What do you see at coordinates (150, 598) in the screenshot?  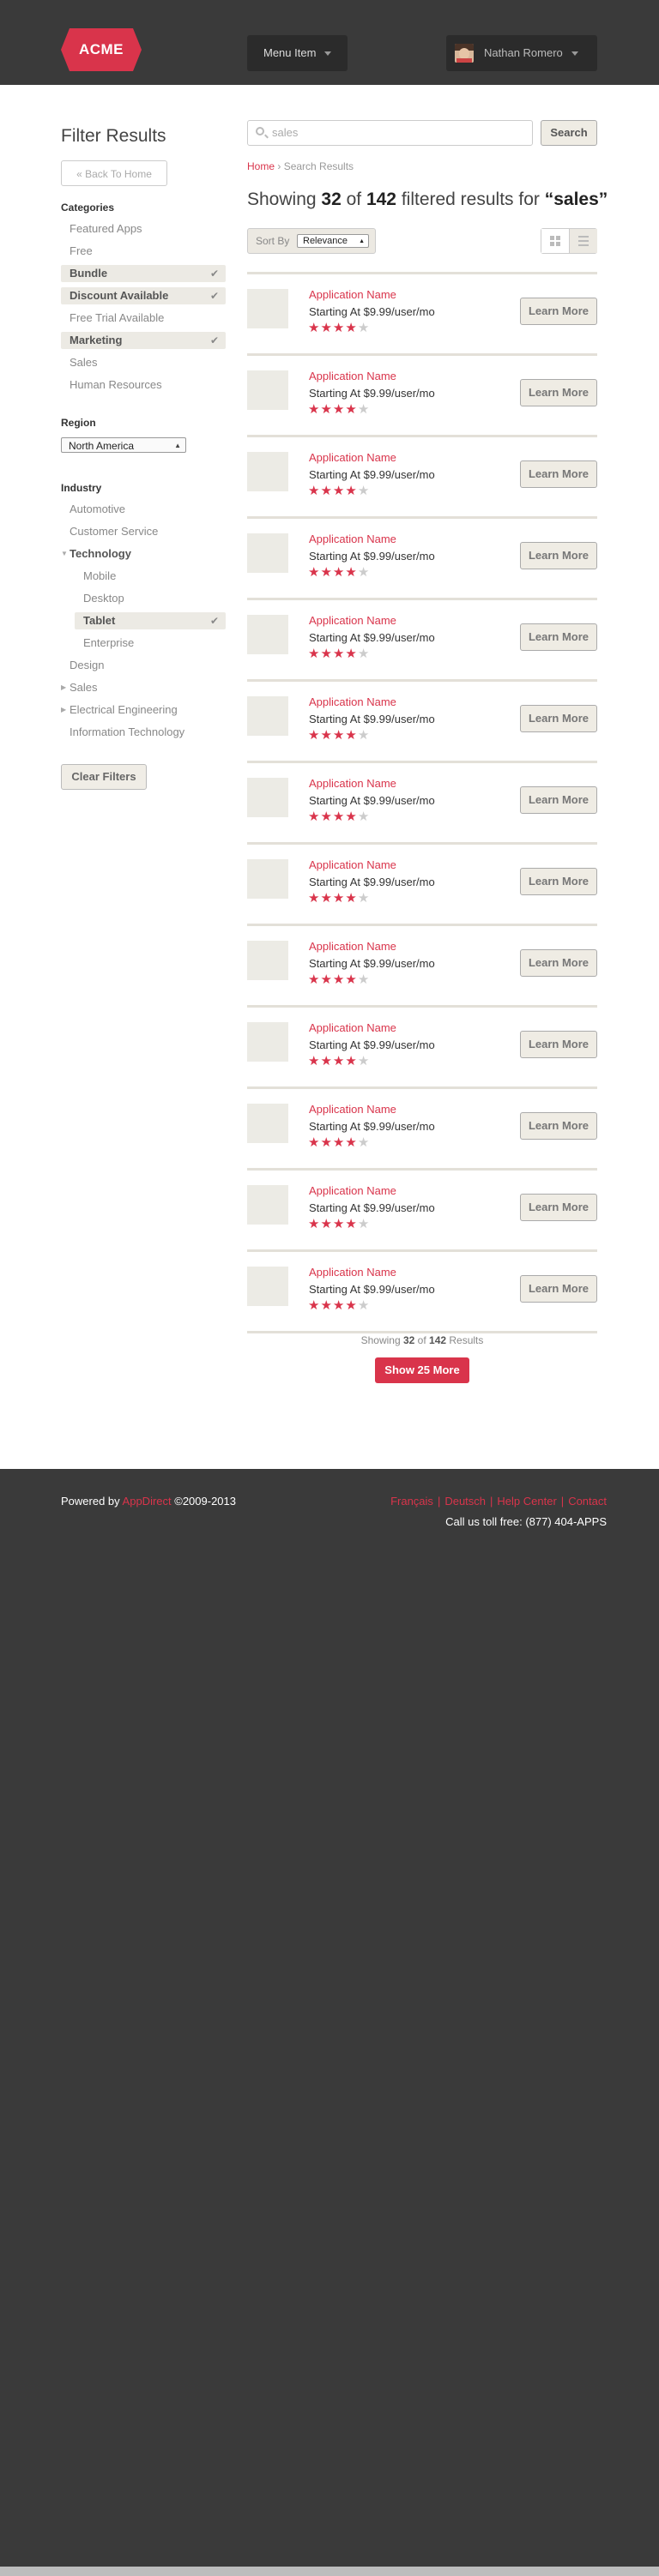 I see `industry-item-desktop: Desktop` at bounding box center [150, 598].